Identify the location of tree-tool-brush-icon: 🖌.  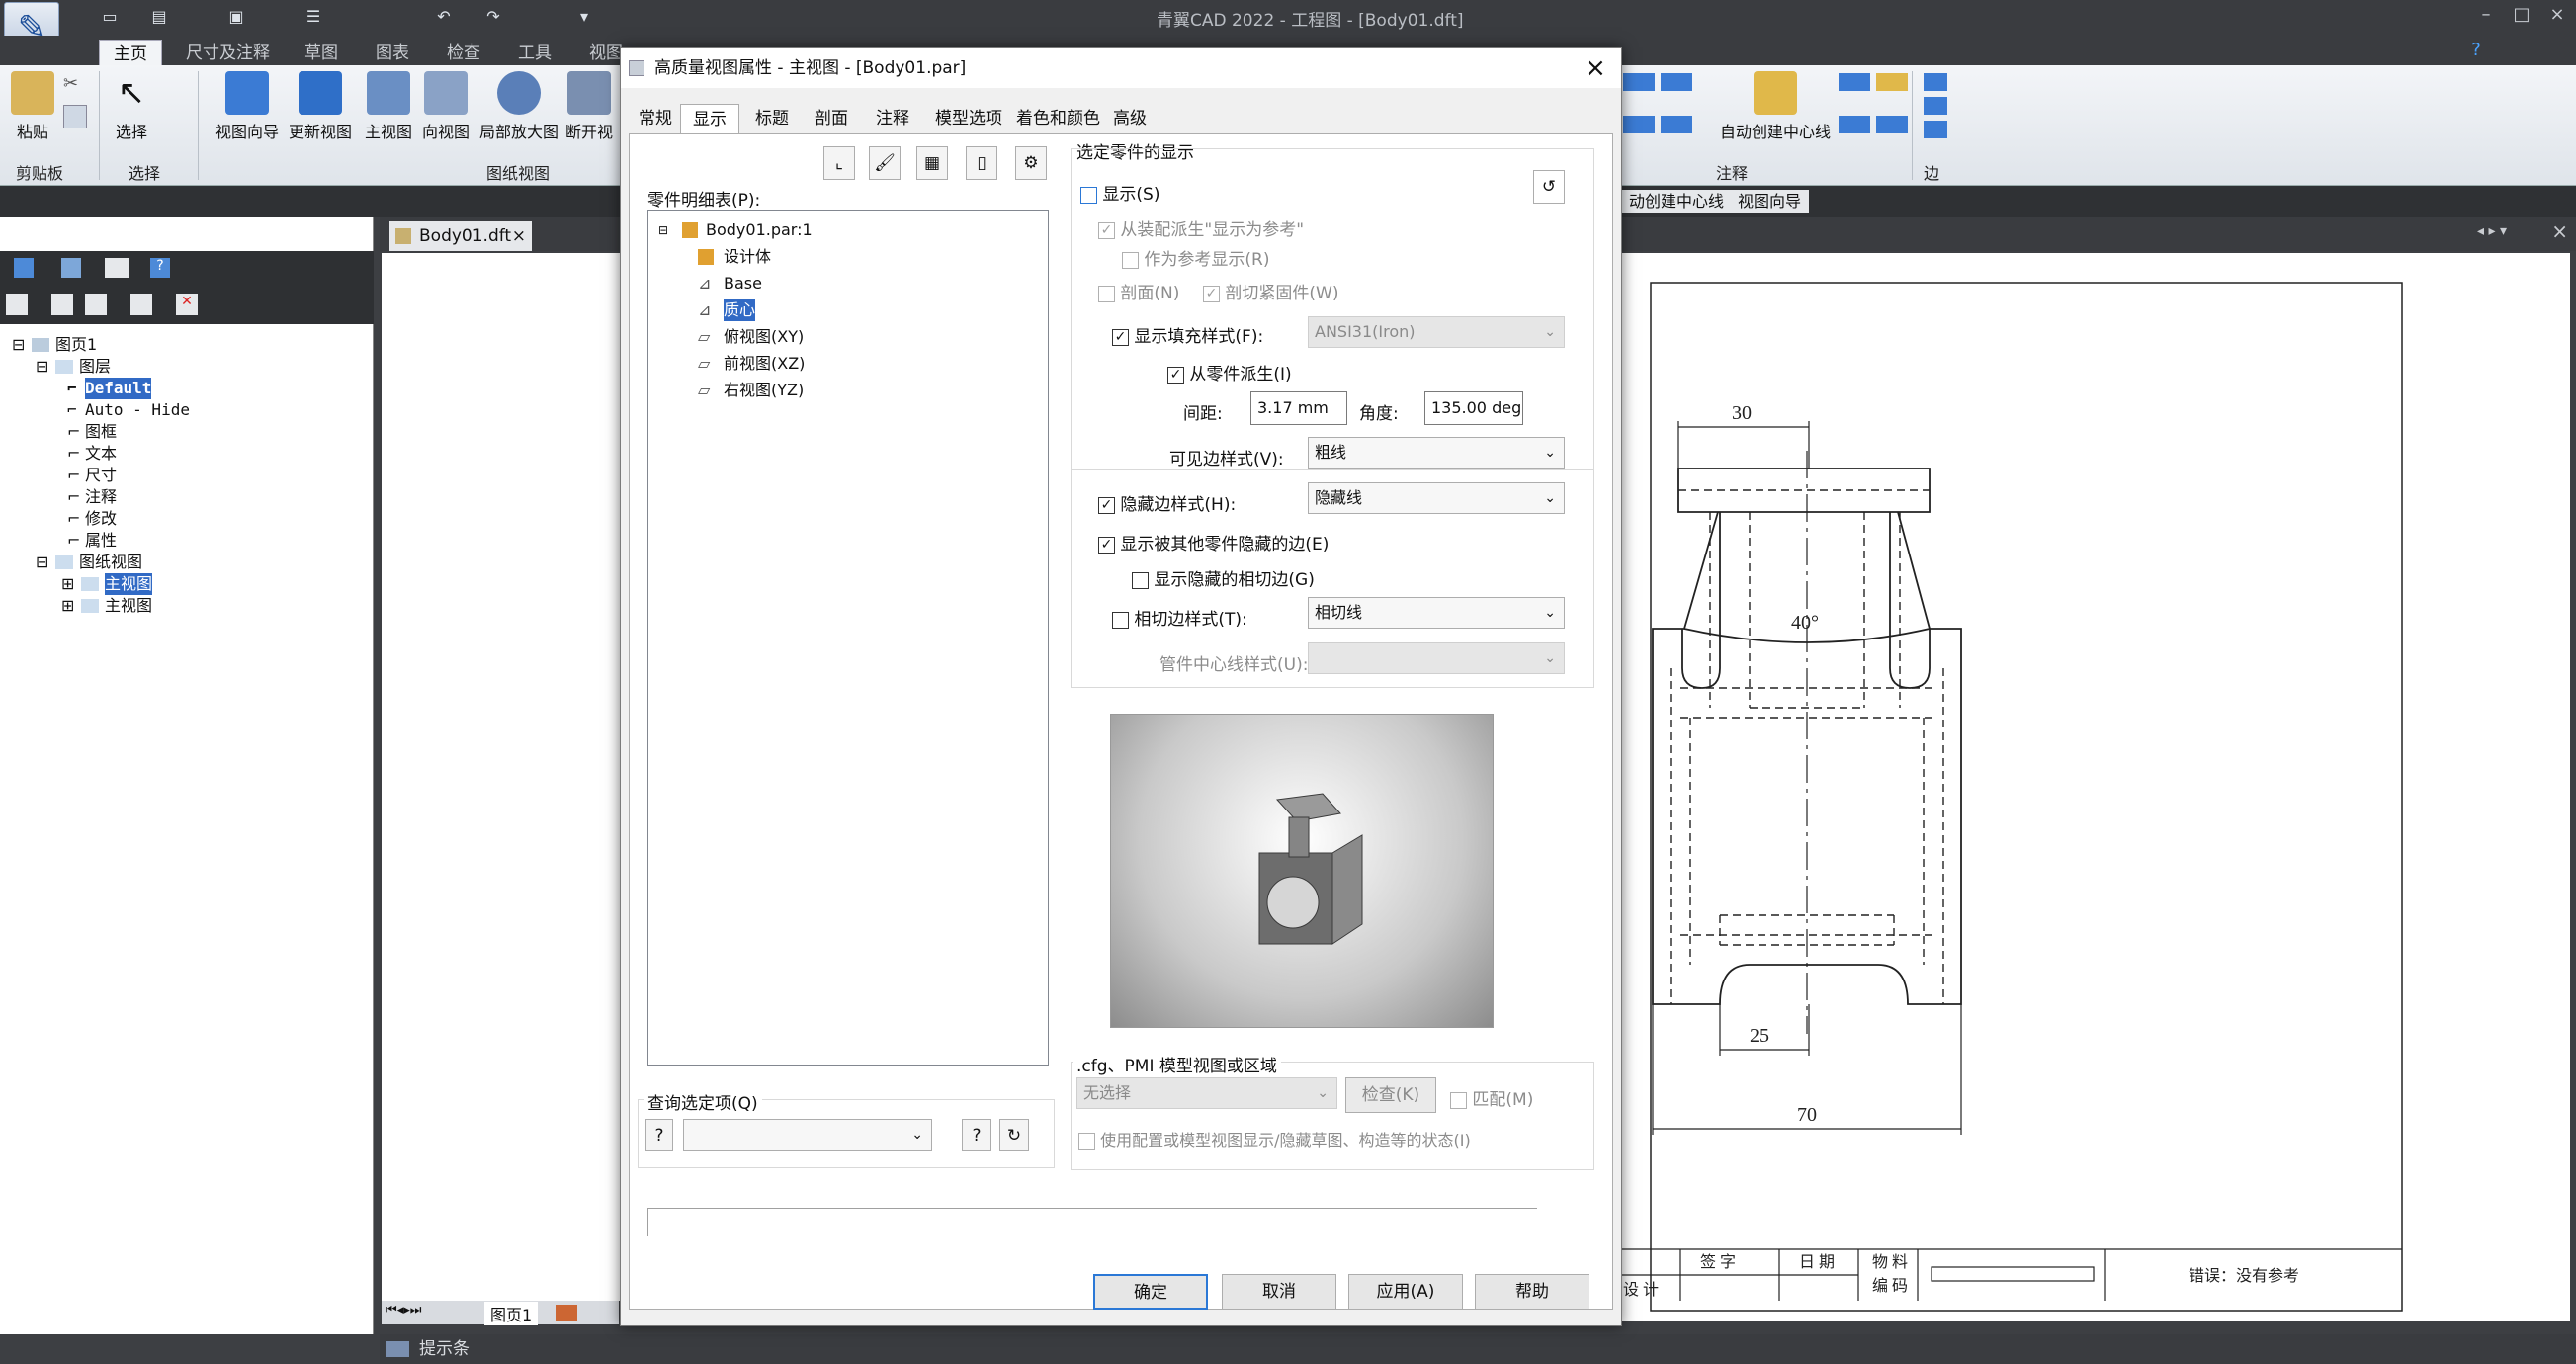
(885, 163).